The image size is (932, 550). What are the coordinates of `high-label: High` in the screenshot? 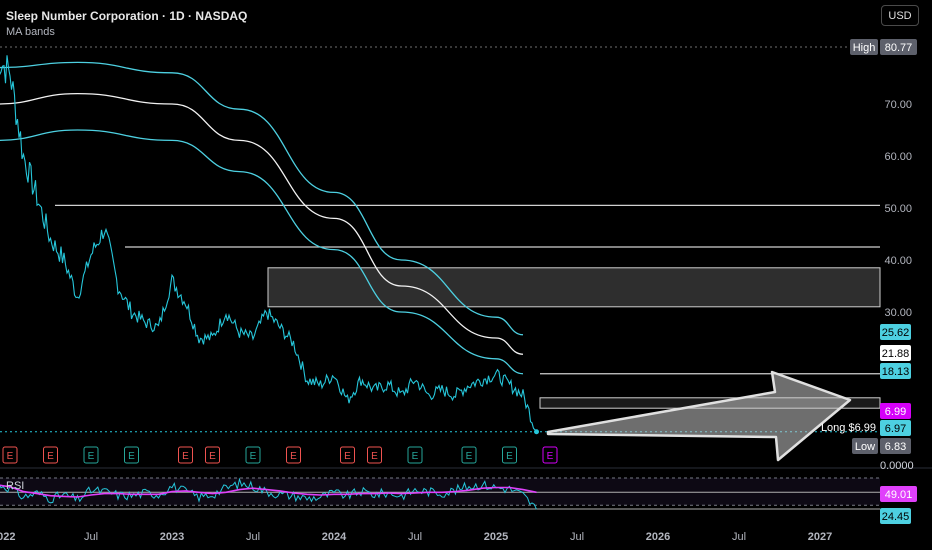 It's located at (864, 47).